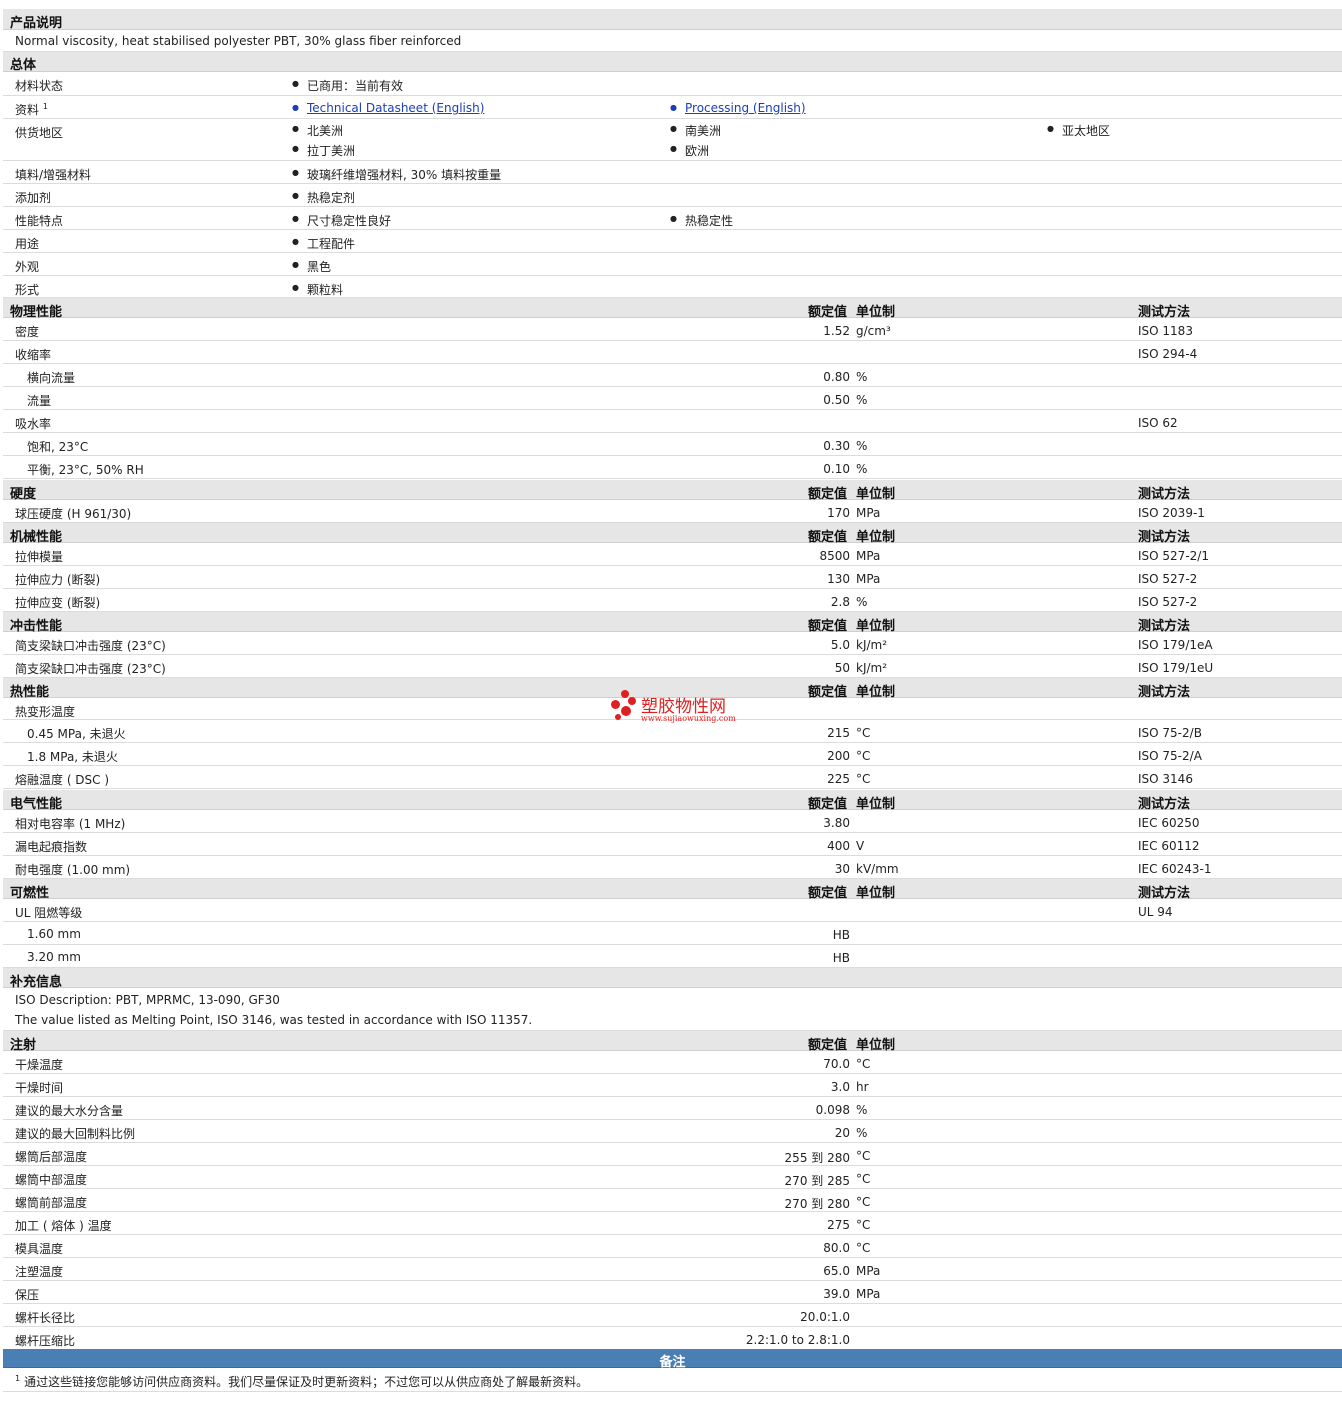 Image resolution: width=1342 pixels, height=1416 pixels. Describe the element at coordinates (836, 1248) in the screenshot. I see `property-value: 80.0` at that location.